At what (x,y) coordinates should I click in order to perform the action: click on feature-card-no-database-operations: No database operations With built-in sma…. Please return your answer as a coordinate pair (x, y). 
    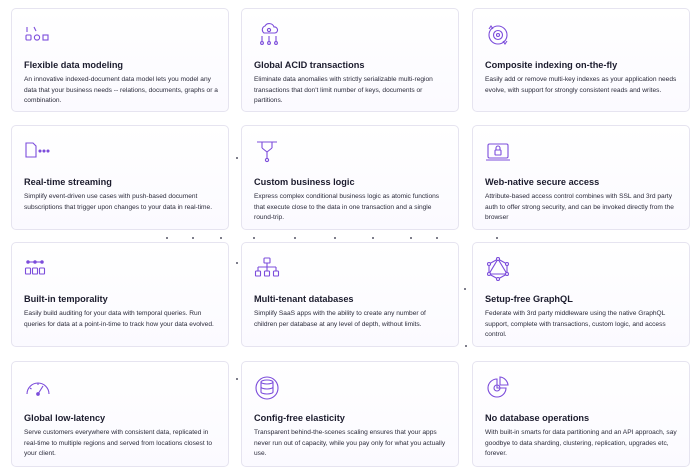
    Looking at the image, I should click on (581, 414).